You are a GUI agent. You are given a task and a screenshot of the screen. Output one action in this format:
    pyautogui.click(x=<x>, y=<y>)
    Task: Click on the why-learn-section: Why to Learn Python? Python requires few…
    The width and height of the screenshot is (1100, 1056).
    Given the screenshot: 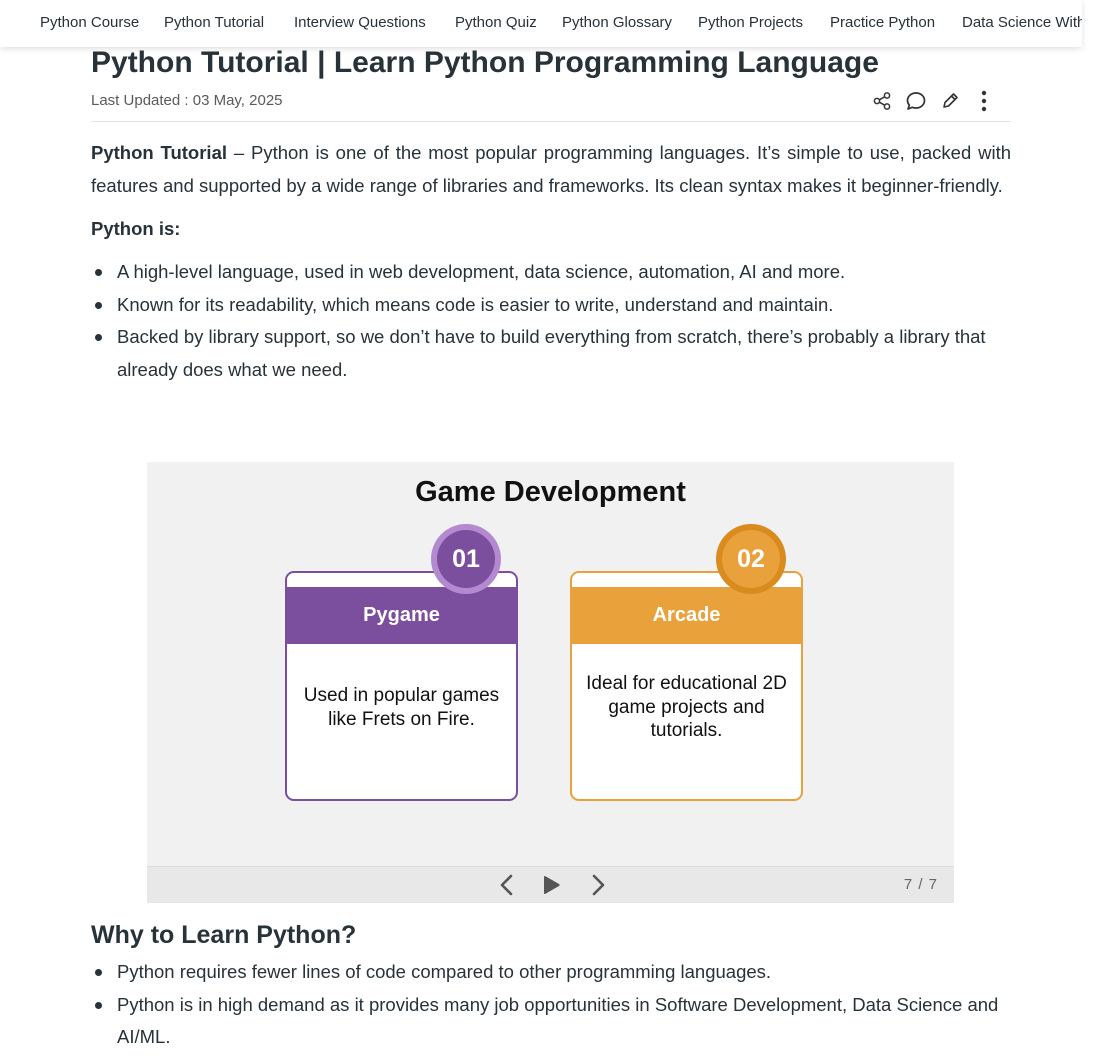 What is the action you would take?
    pyautogui.click(x=551, y=986)
    